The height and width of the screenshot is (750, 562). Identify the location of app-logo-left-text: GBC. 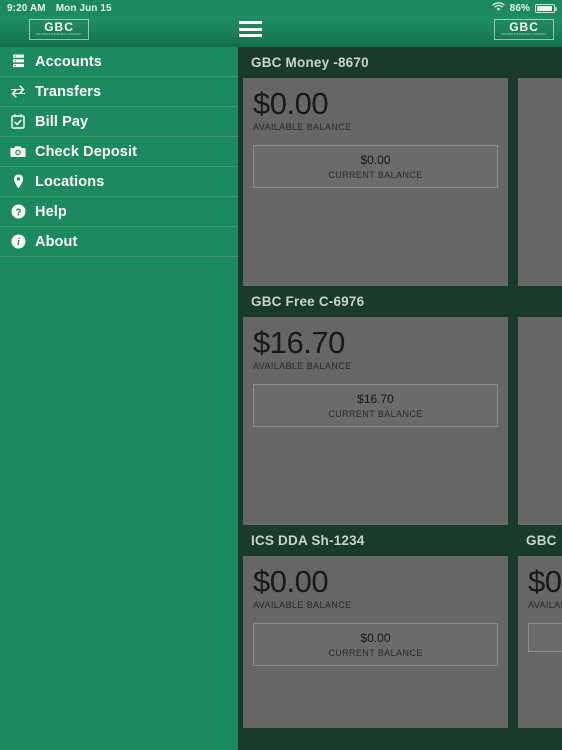
(59, 27).